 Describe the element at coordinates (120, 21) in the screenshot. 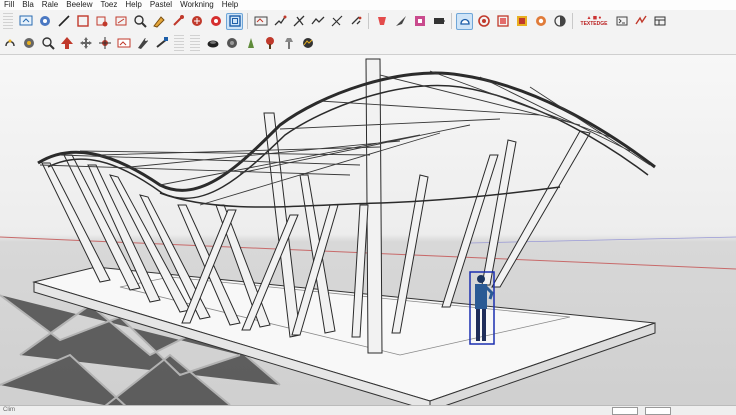

I see `shape-icon` at that location.